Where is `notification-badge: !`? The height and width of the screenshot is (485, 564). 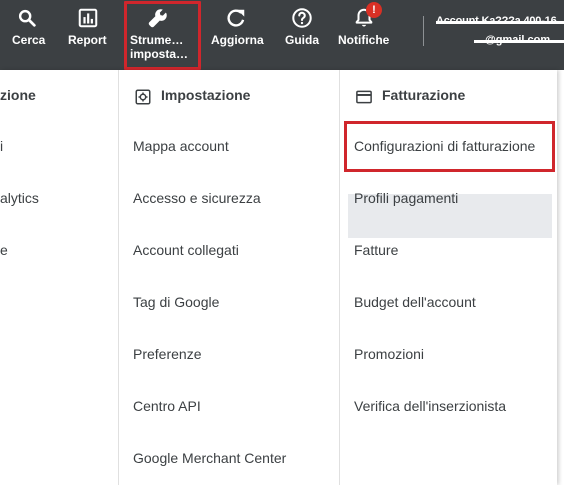
notification-badge: ! is located at coordinates (374, 10).